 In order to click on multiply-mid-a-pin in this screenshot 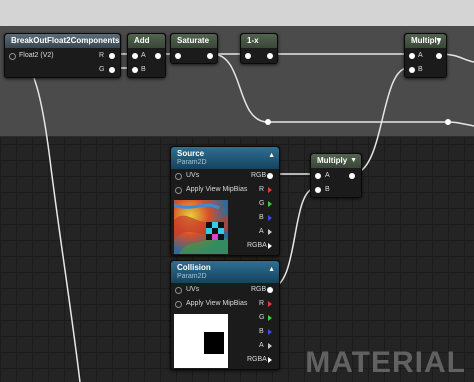, I will do `click(318, 176)`.